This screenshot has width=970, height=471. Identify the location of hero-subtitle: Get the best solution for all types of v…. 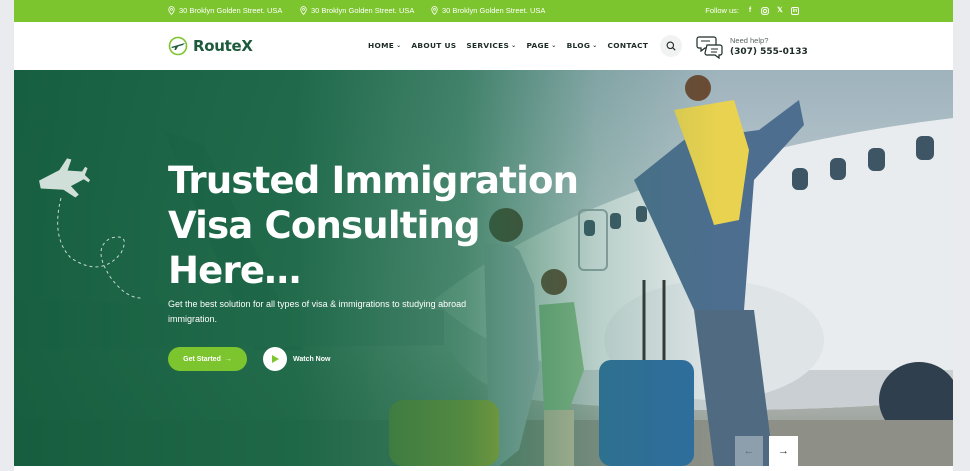
(317, 311).